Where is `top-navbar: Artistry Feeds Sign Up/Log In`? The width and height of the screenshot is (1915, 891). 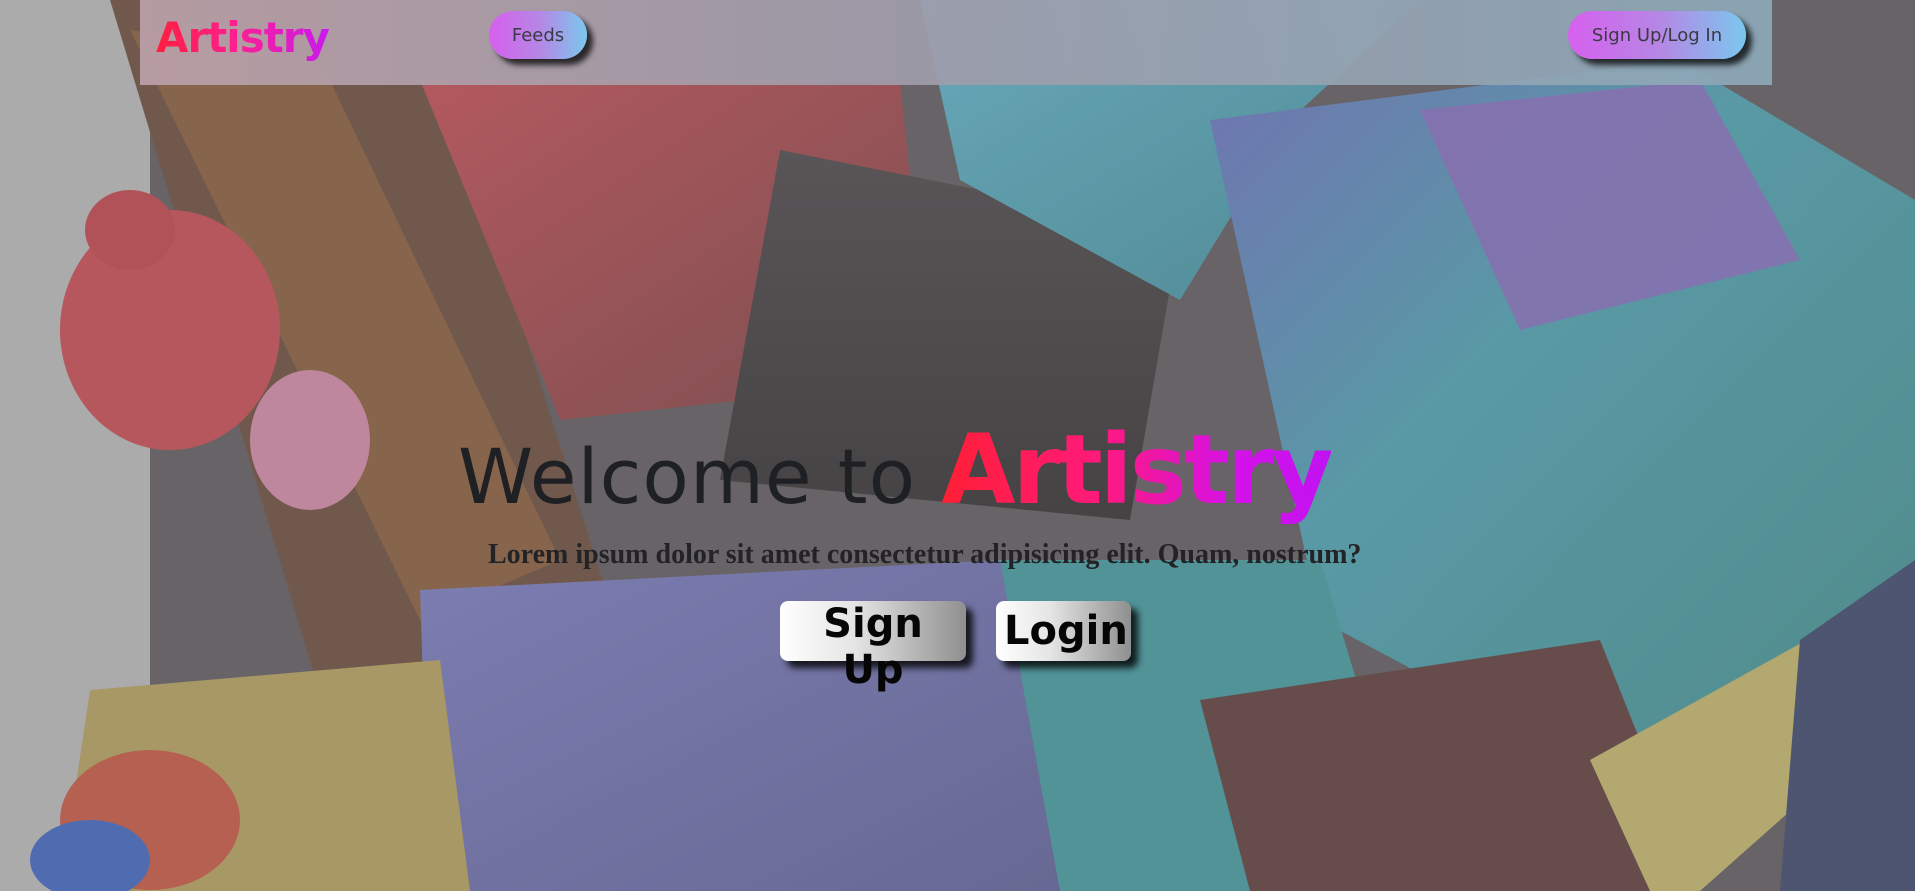
top-navbar: Artistry Feeds Sign Up/Log In is located at coordinates (956, 42).